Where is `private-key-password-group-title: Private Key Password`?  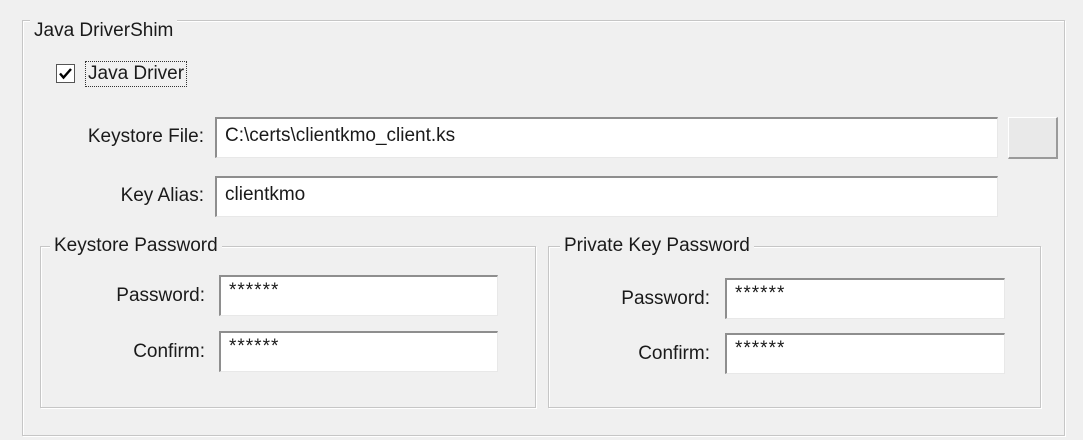
private-key-password-group-title: Private Key Password is located at coordinates (657, 246).